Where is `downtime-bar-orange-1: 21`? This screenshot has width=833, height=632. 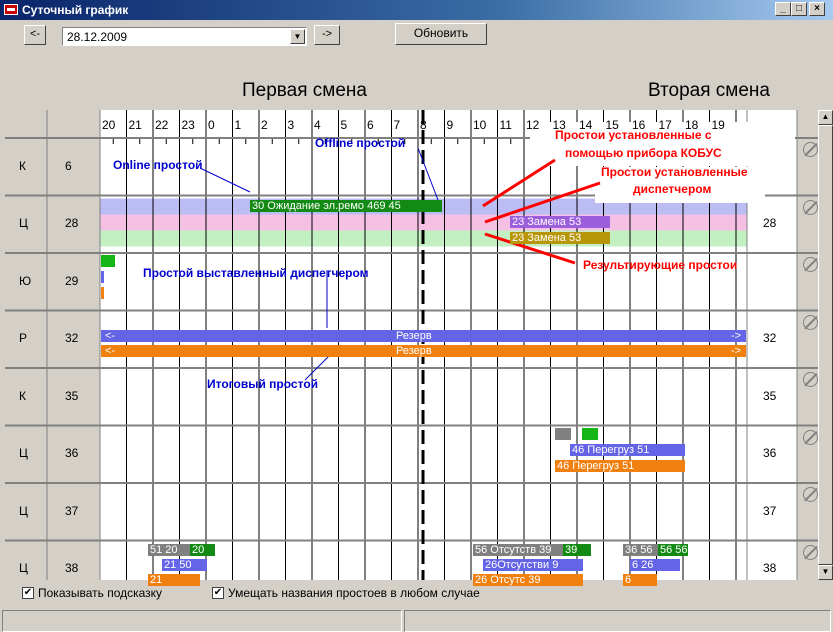
downtime-bar-orange-1: 21 is located at coordinates (174, 579).